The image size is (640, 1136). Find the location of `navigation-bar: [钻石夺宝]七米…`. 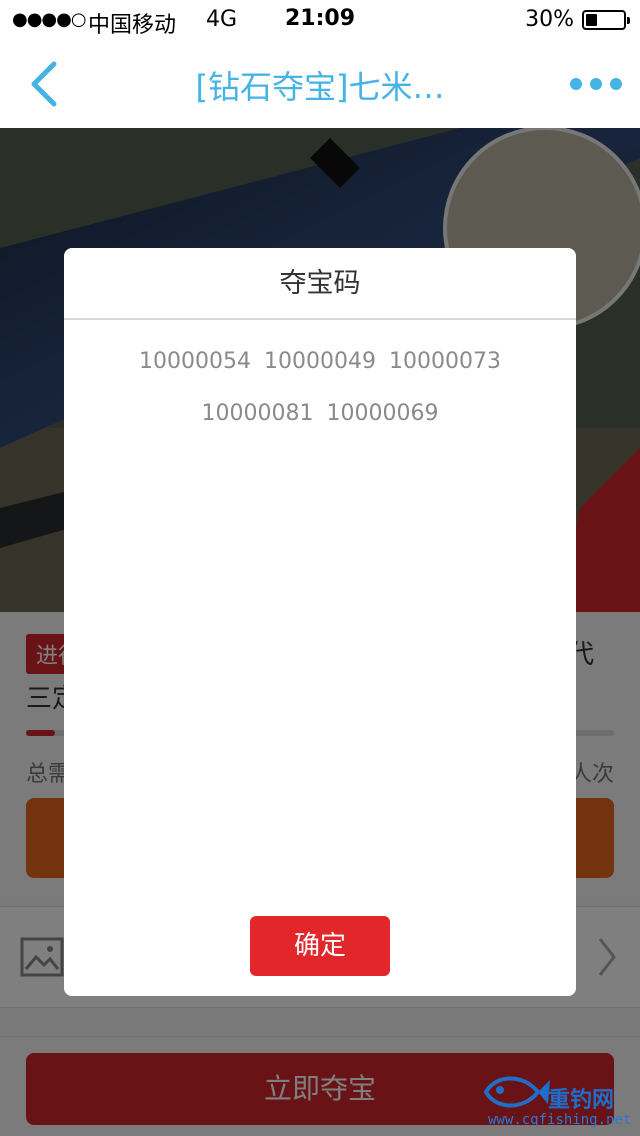

navigation-bar: [钻石夺宝]七米… is located at coordinates (320, 84).